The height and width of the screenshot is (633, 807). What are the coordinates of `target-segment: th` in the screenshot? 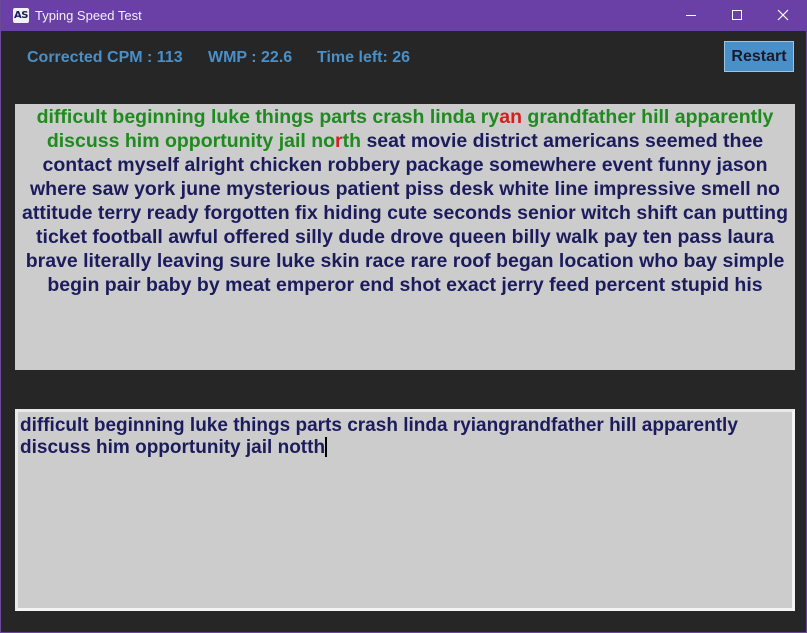 It's located at (352, 141).